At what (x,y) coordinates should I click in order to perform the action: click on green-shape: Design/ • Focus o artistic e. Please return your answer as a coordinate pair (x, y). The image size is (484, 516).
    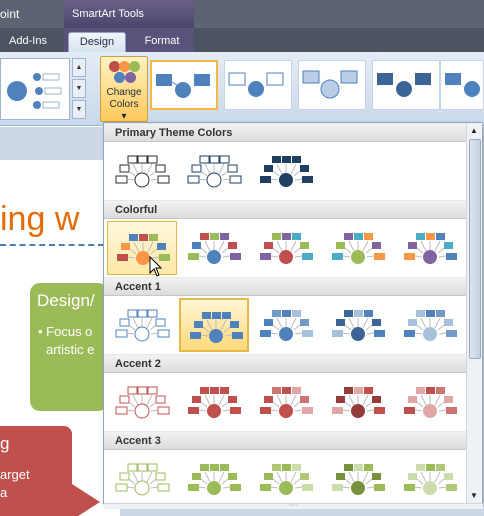
    Looking at the image, I should click on (69, 347).